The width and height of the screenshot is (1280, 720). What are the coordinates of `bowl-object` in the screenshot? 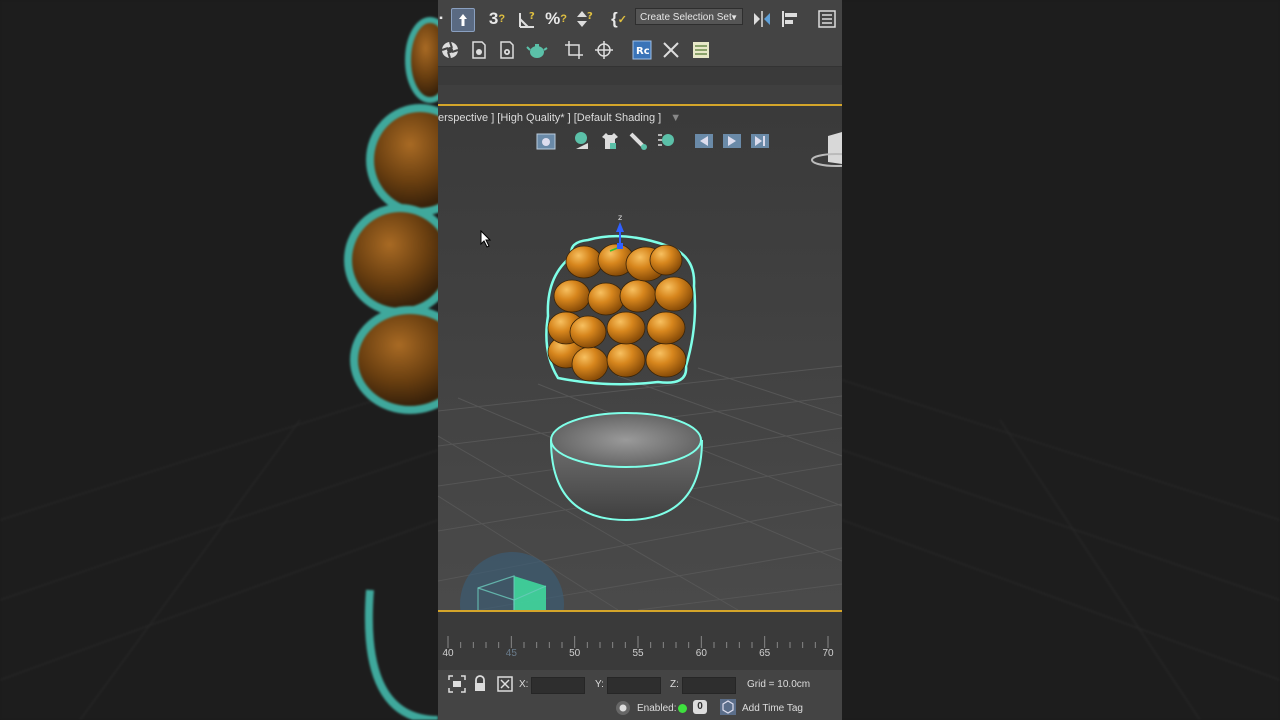 It's located at (626, 467).